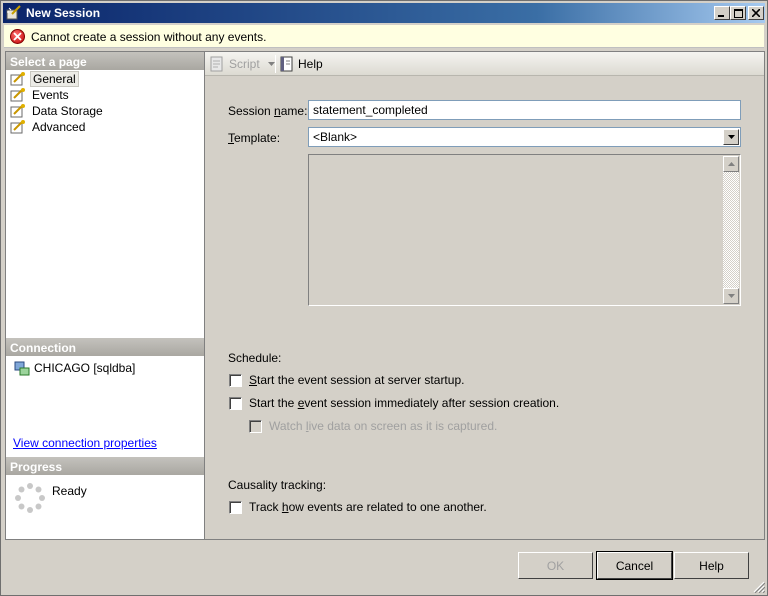  I want to click on connection-server-label: CHICAGO [sqldba], so click(85, 368).